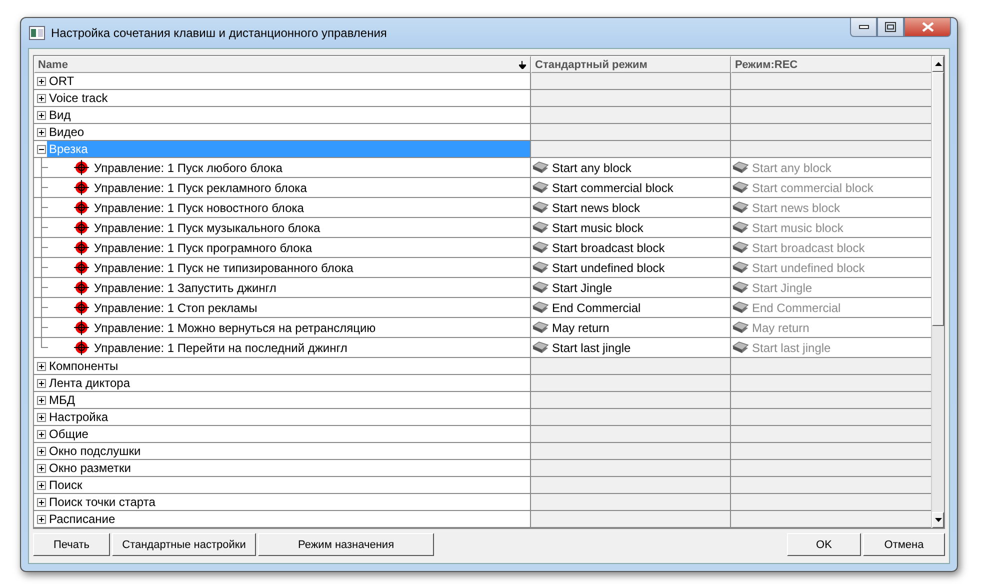 This screenshot has width=983, height=584. I want to click on dialog-button: Печать, so click(71, 544).